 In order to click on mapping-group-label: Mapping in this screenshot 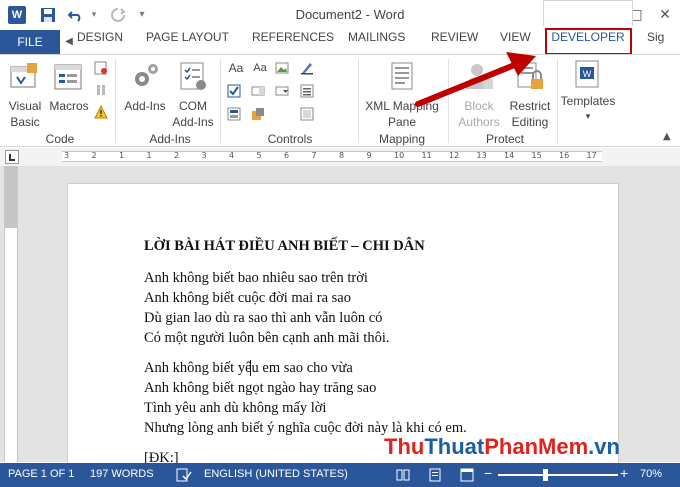, I will do `click(402, 139)`.